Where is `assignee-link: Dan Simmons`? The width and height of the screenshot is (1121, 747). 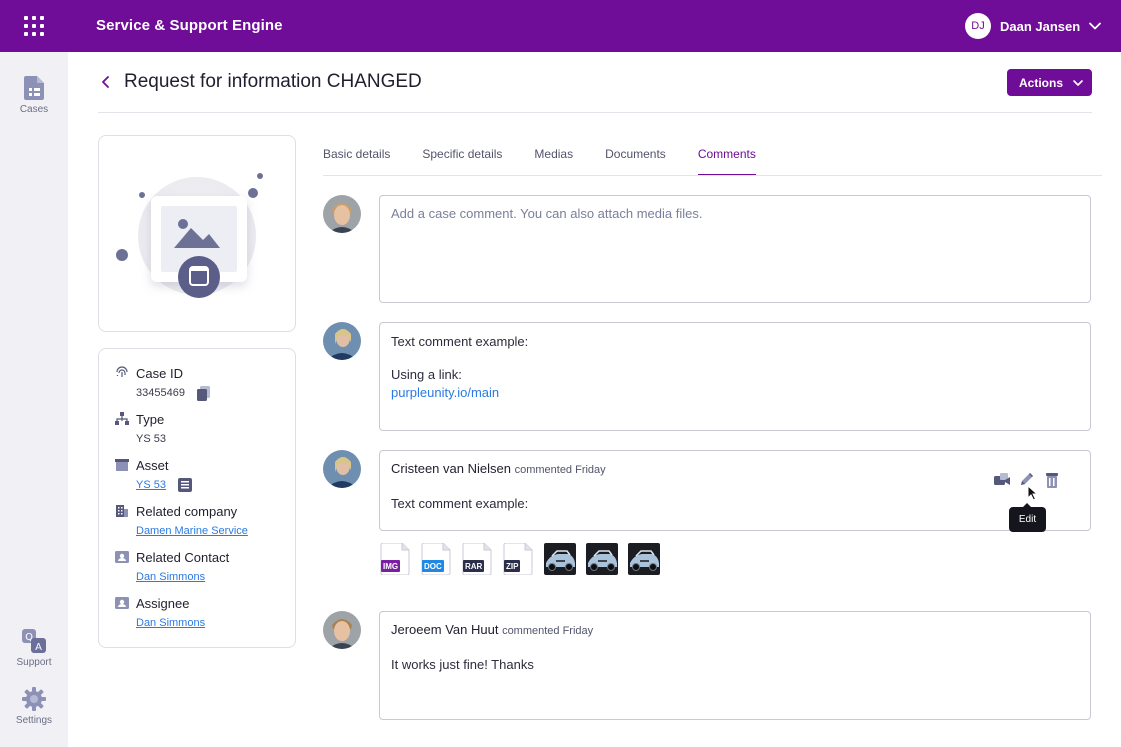 assignee-link: Dan Simmons is located at coordinates (170, 623).